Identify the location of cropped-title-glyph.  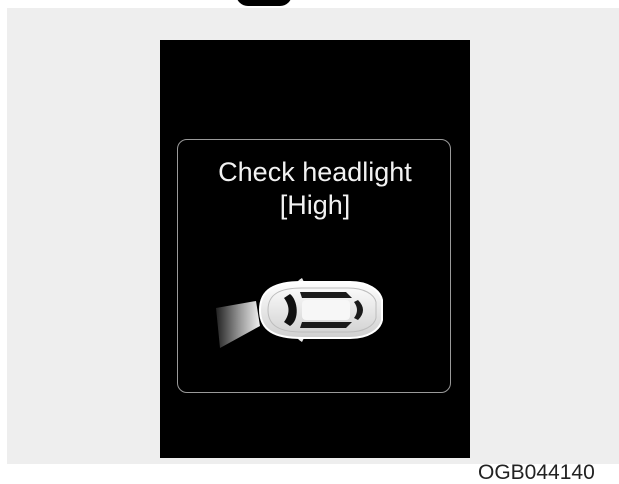
(264, 3).